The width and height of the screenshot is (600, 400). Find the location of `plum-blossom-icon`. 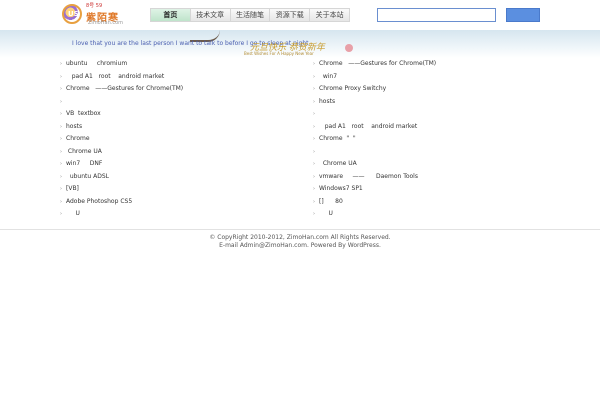

plum-blossom-icon is located at coordinates (349, 48).